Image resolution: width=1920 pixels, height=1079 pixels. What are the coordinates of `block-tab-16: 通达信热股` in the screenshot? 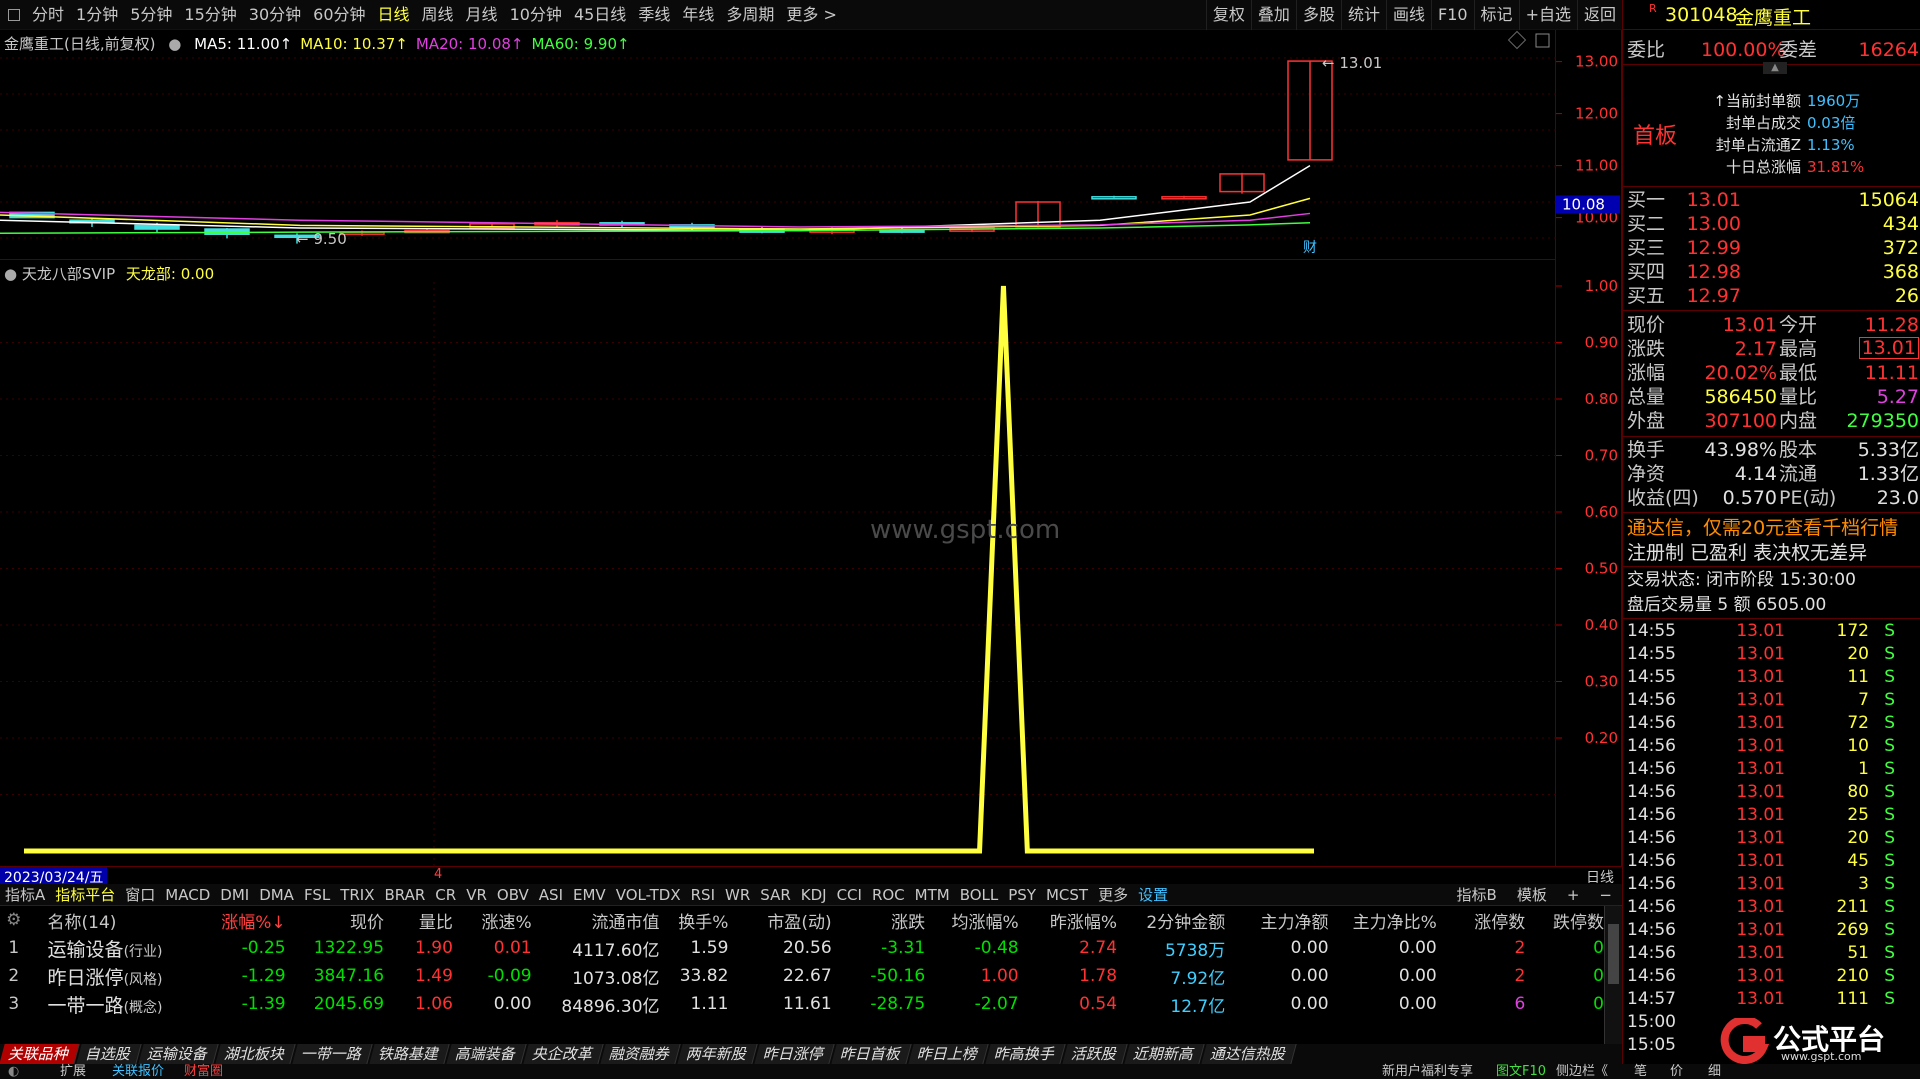 It's located at (1249, 1054).